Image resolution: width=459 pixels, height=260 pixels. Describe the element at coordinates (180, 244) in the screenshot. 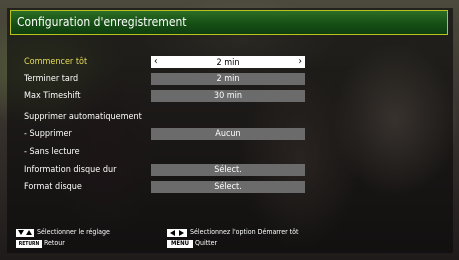

I see `menu-key-icon: MENU` at that location.